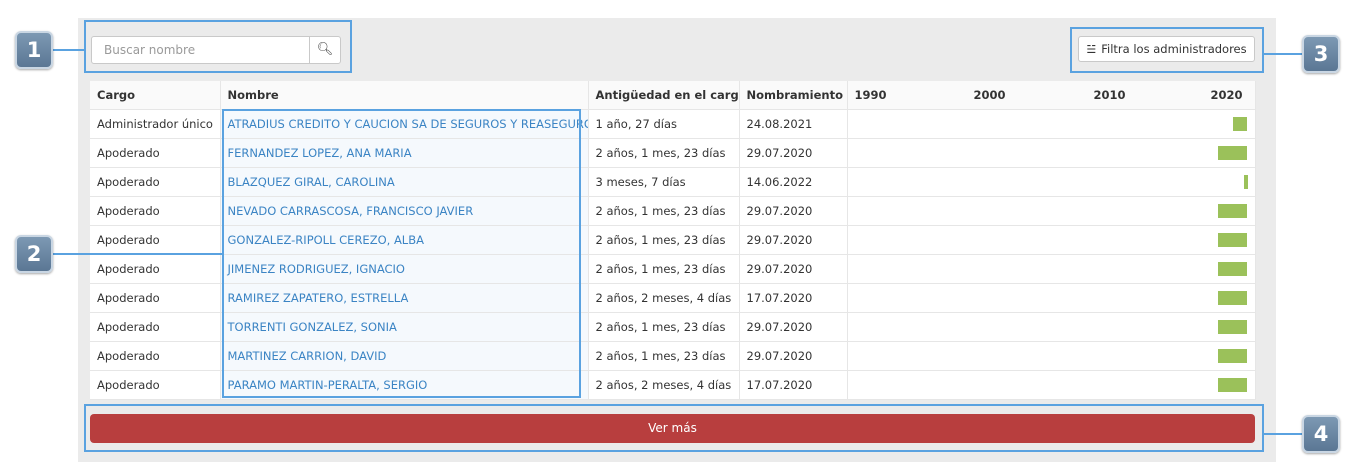 The image size is (1358, 470). Describe the element at coordinates (1109, 95) in the screenshot. I see `year-2010: 2010` at that location.